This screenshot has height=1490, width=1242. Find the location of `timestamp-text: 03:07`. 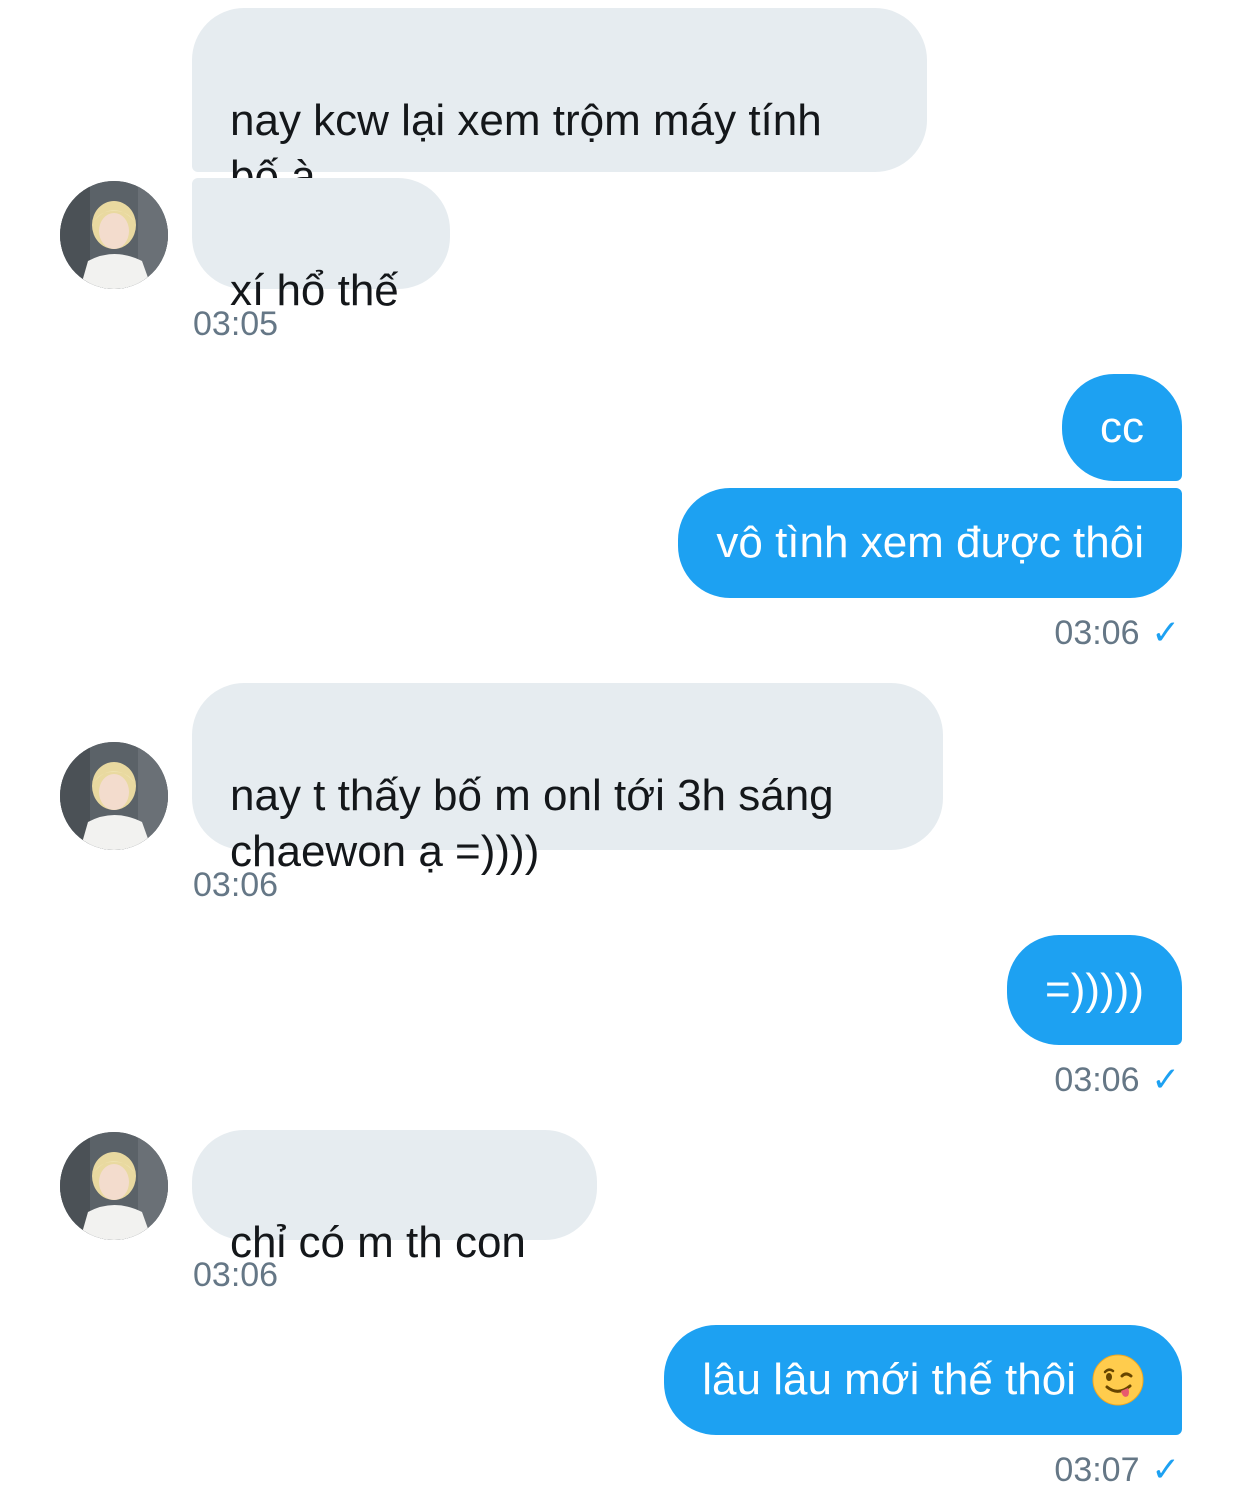

timestamp-text: 03:07 is located at coordinates (1097, 1470).